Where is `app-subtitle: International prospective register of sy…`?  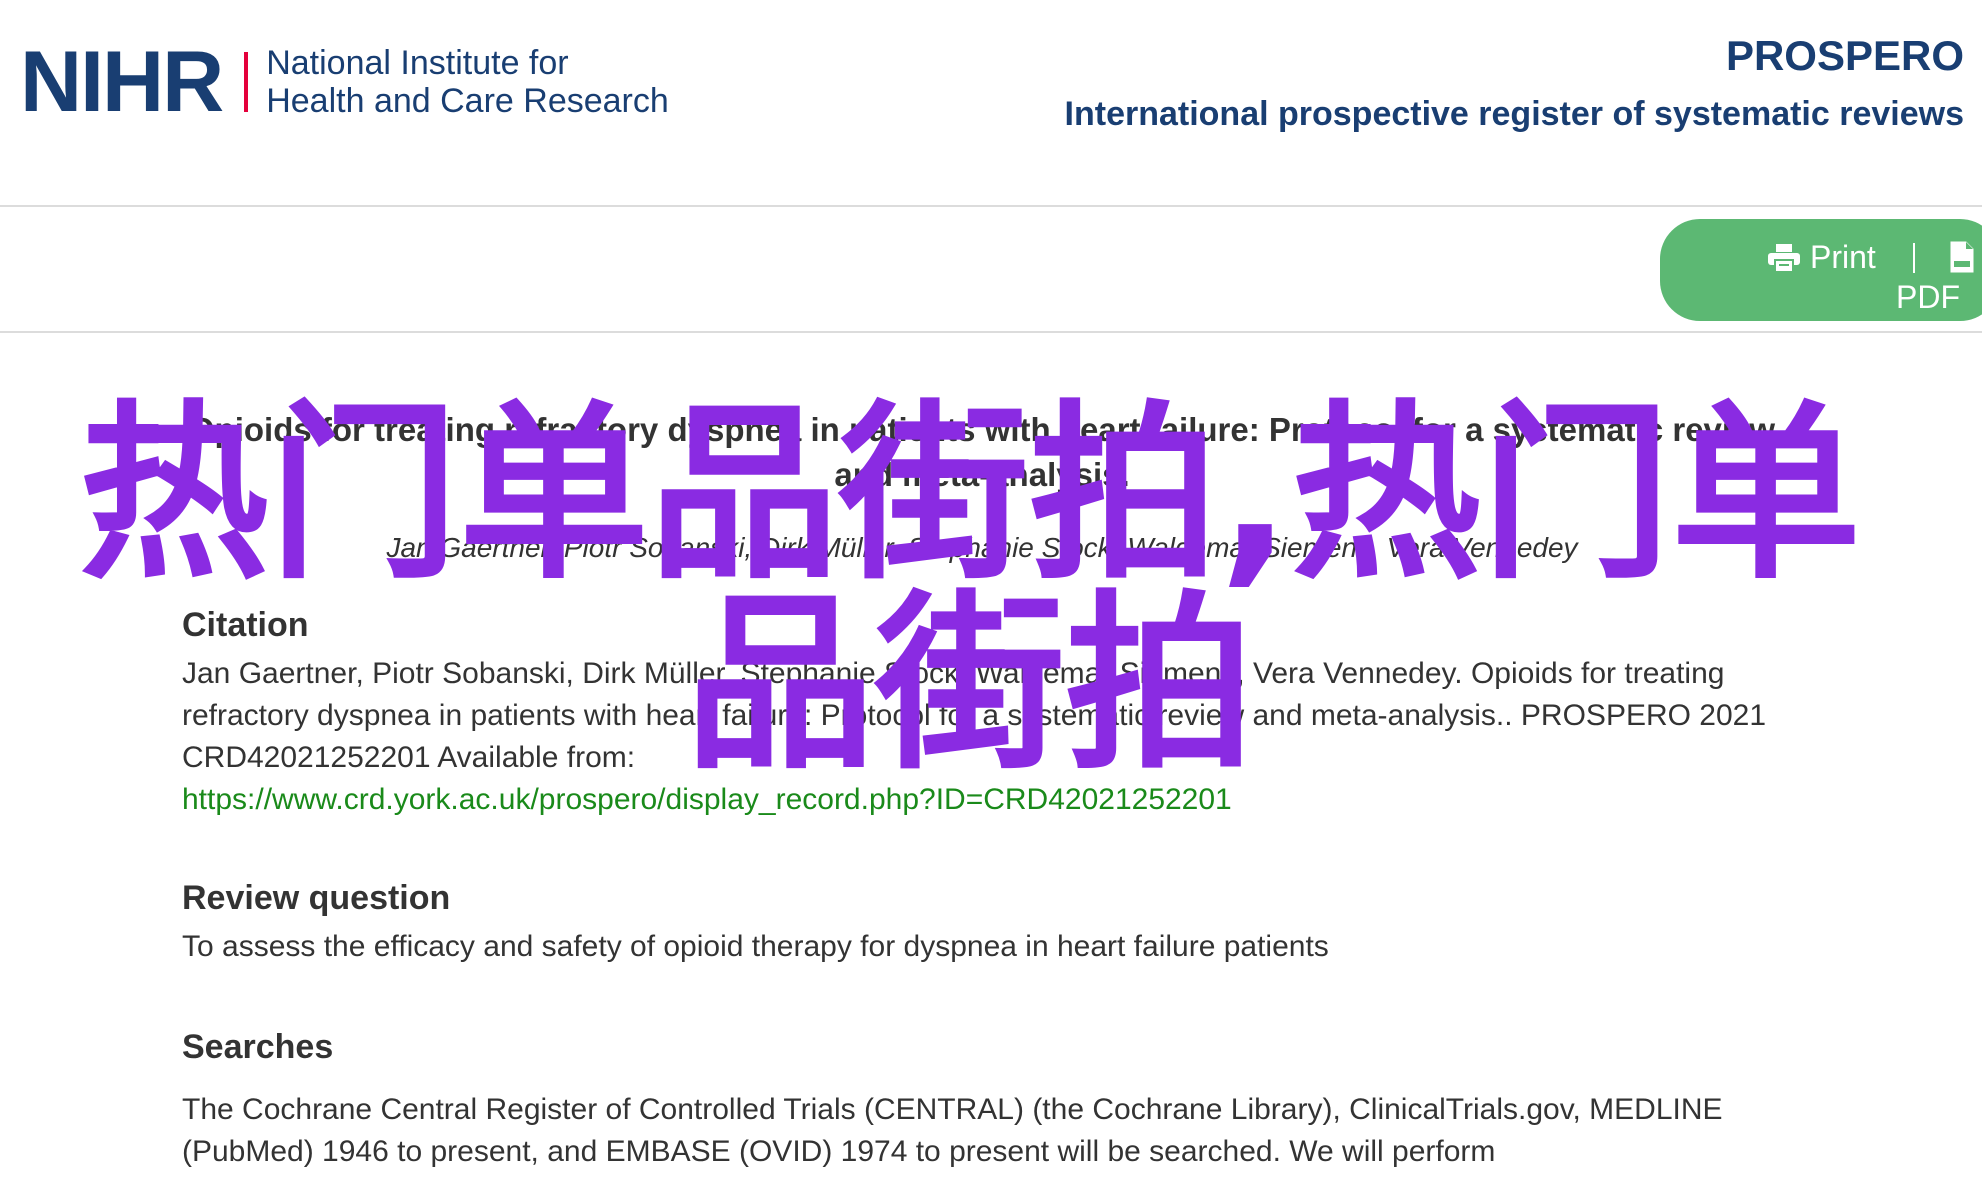
app-subtitle: International prospective register of sy… is located at coordinates (1514, 114).